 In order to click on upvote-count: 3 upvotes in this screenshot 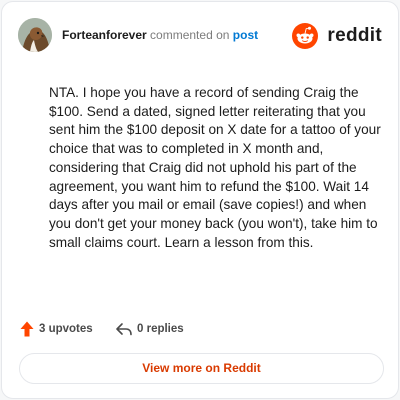, I will do `click(66, 329)`.